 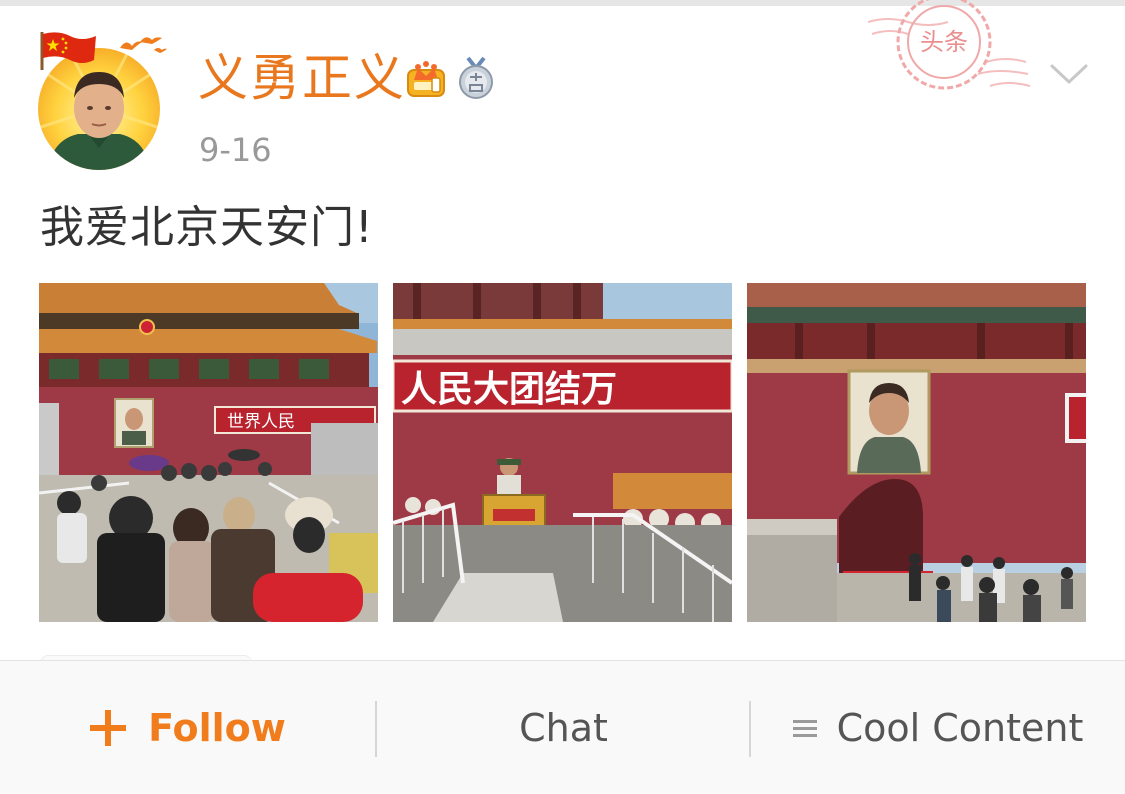 I want to click on chat-label: Chat, so click(x=563, y=727).